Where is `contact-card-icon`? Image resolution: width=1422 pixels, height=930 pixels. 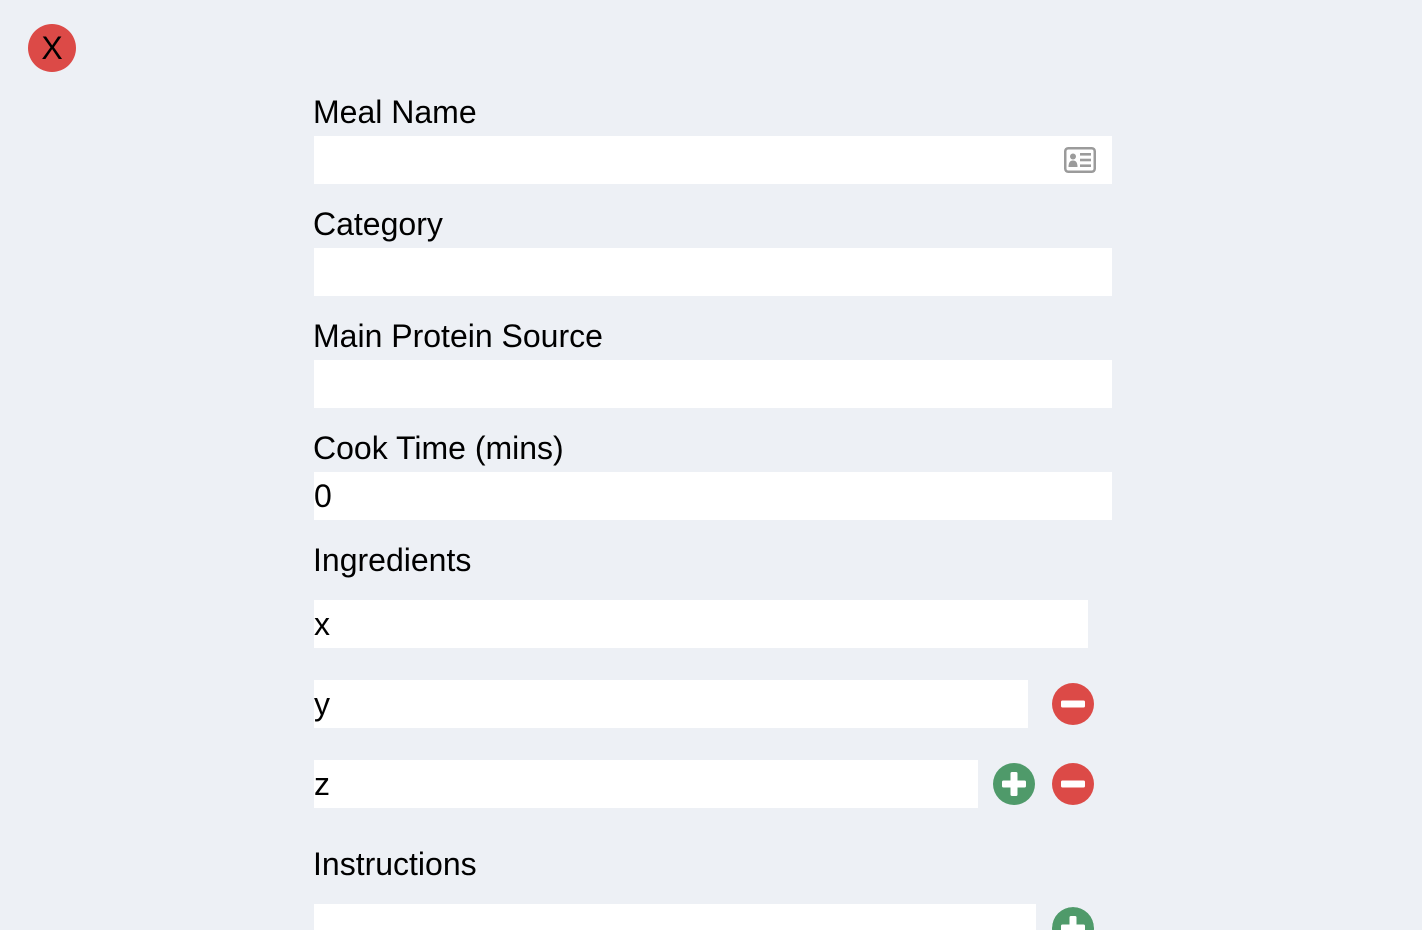 contact-card-icon is located at coordinates (1080, 160).